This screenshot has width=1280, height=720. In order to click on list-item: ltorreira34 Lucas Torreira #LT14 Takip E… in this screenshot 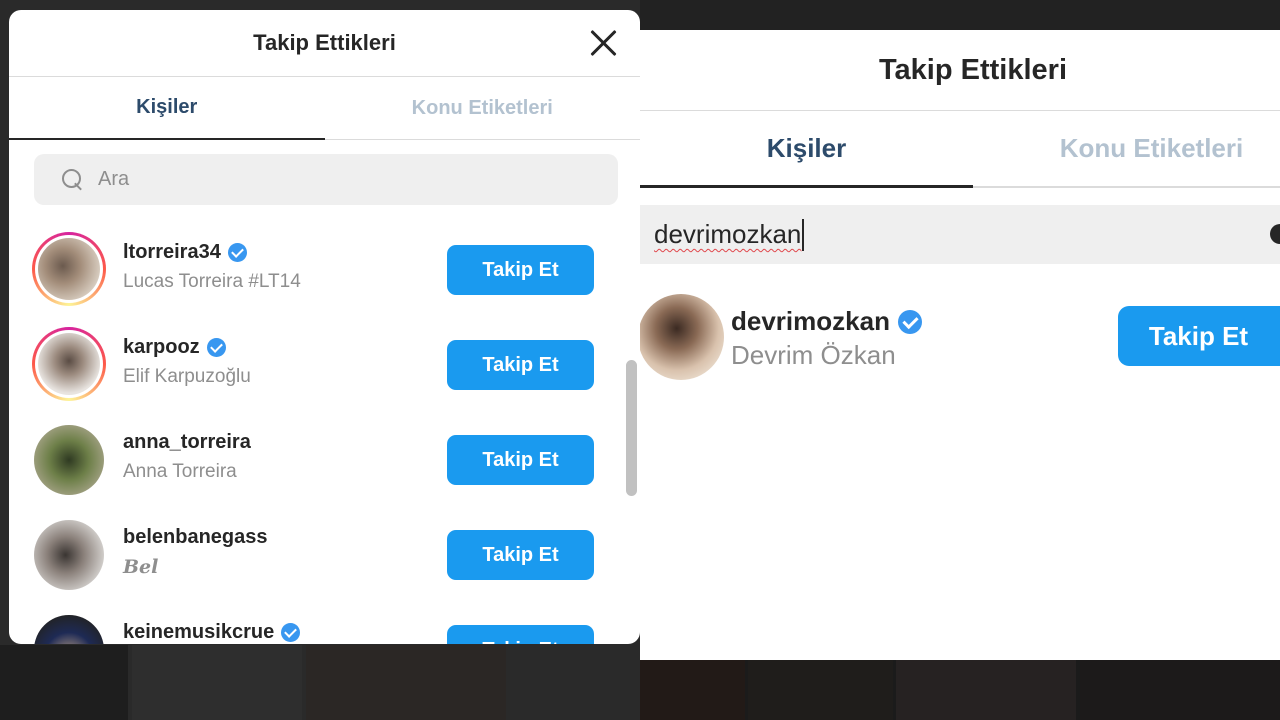, I will do `click(319, 267)`.